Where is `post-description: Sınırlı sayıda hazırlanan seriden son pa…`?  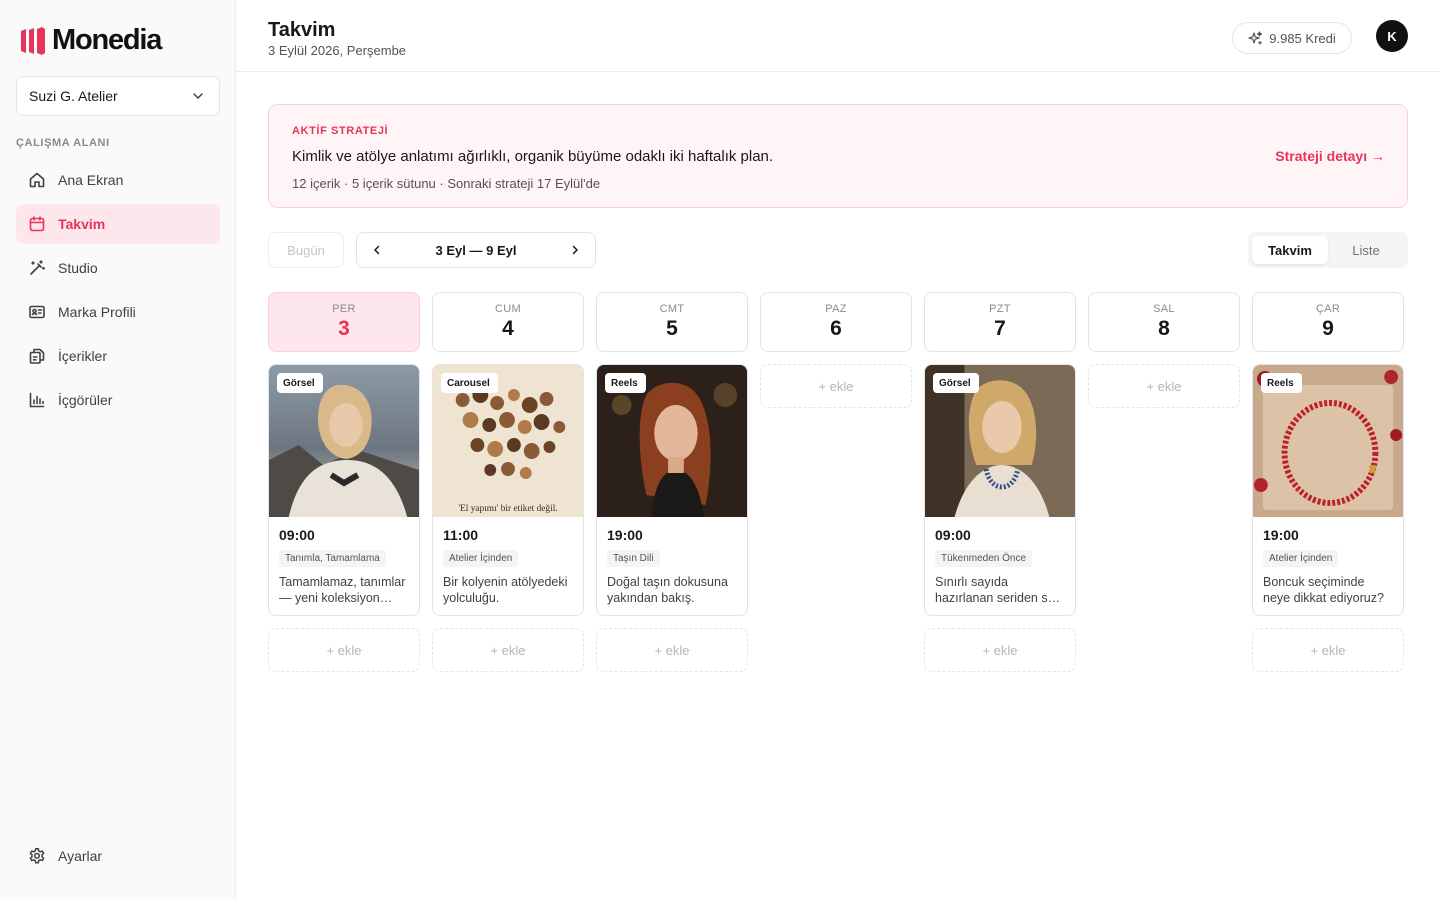 post-description: Sınırlı sayıda hazırlanan seriden son pa… is located at coordinates (998, 590).